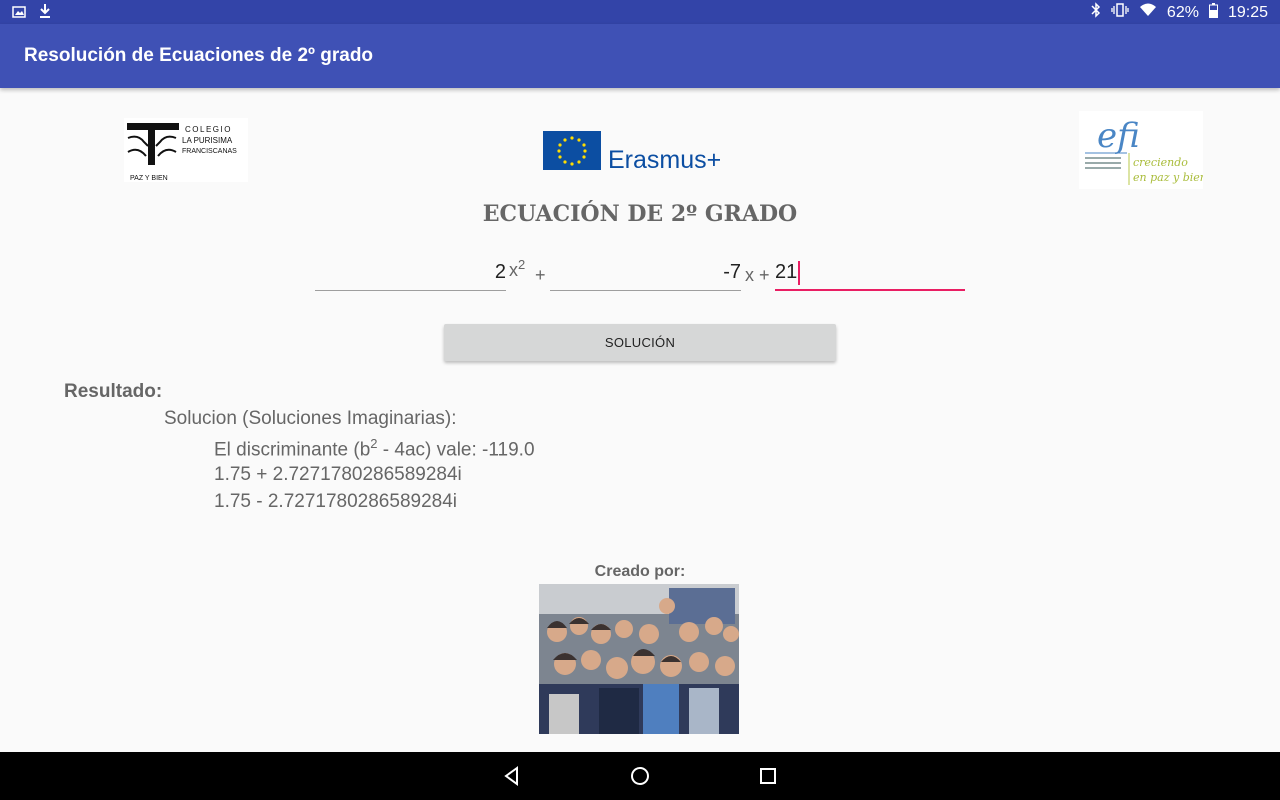  I want to click on navigation-bar, so click(640, 776).